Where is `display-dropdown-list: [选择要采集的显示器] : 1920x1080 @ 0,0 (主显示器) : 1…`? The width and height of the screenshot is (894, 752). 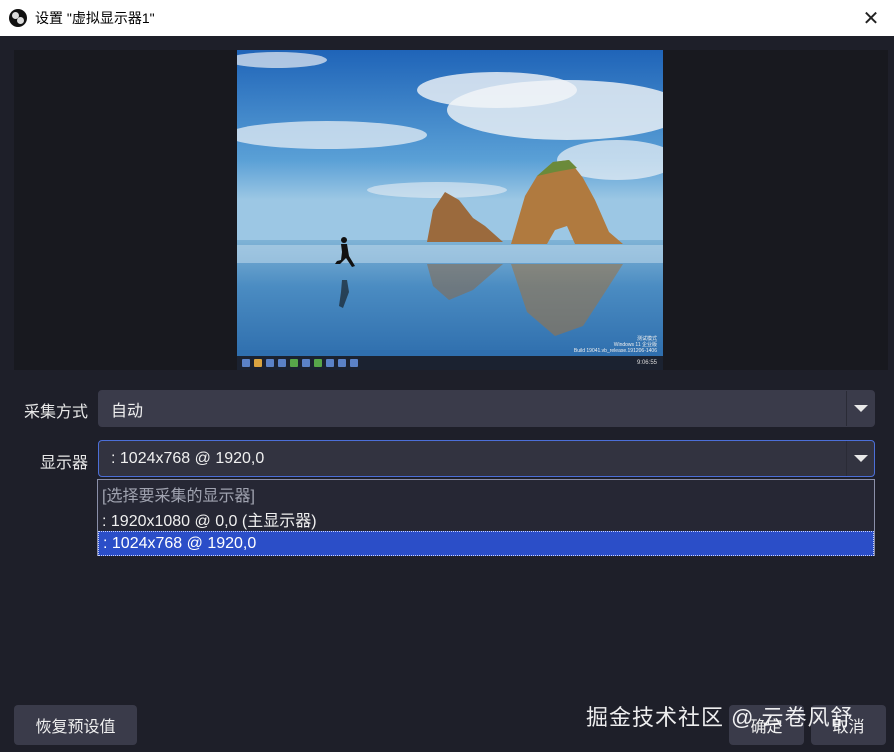 display-dropdown-list: [选择要采集的显示器] : 1920x1080 @ 0,0 (主显示器) : 1… is located at coordinates (486, 517).